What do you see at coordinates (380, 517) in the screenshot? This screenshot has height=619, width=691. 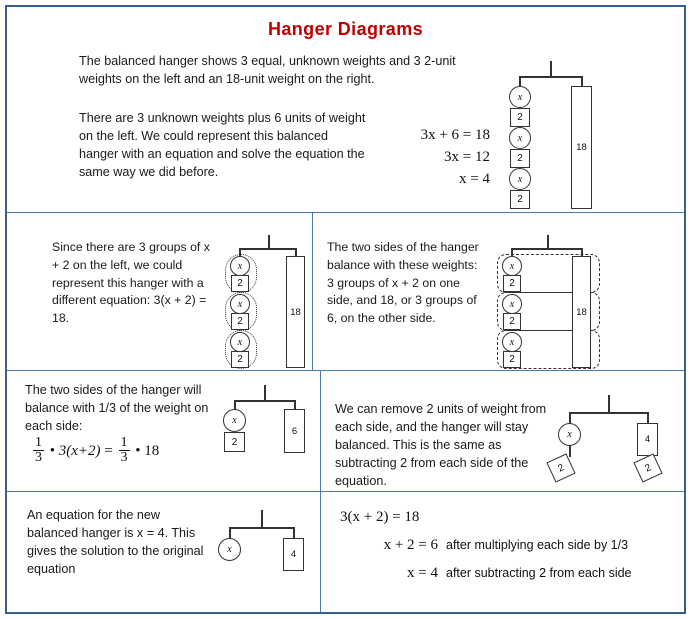 I see `solution-step-equation-1: 3(x + 2) = 18` at bounding box center [380, 517].